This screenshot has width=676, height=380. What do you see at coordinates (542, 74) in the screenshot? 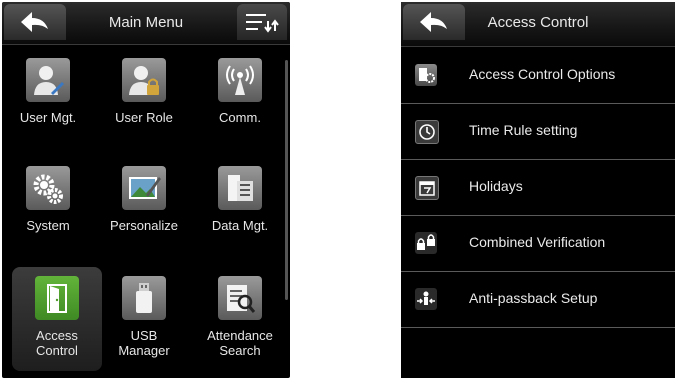
I see `list-item-label: Access Control Options` at bounding box center [542, 74].